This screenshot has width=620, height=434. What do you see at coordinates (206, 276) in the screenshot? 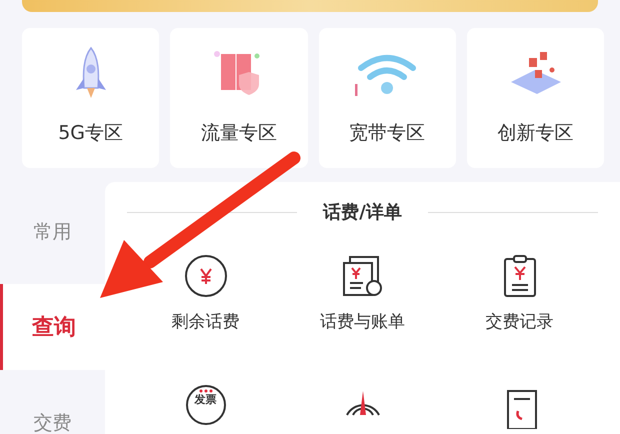
I see `yen-circle-icon` at bounding box center [206, 276].